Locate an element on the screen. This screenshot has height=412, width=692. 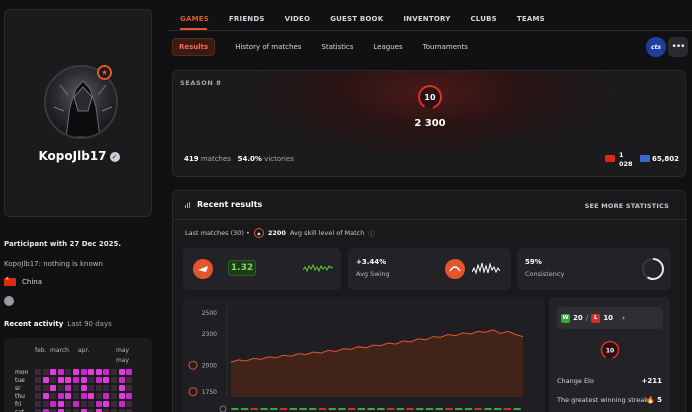
tab-statistics: Statistics is located at coordinates (337, 47).